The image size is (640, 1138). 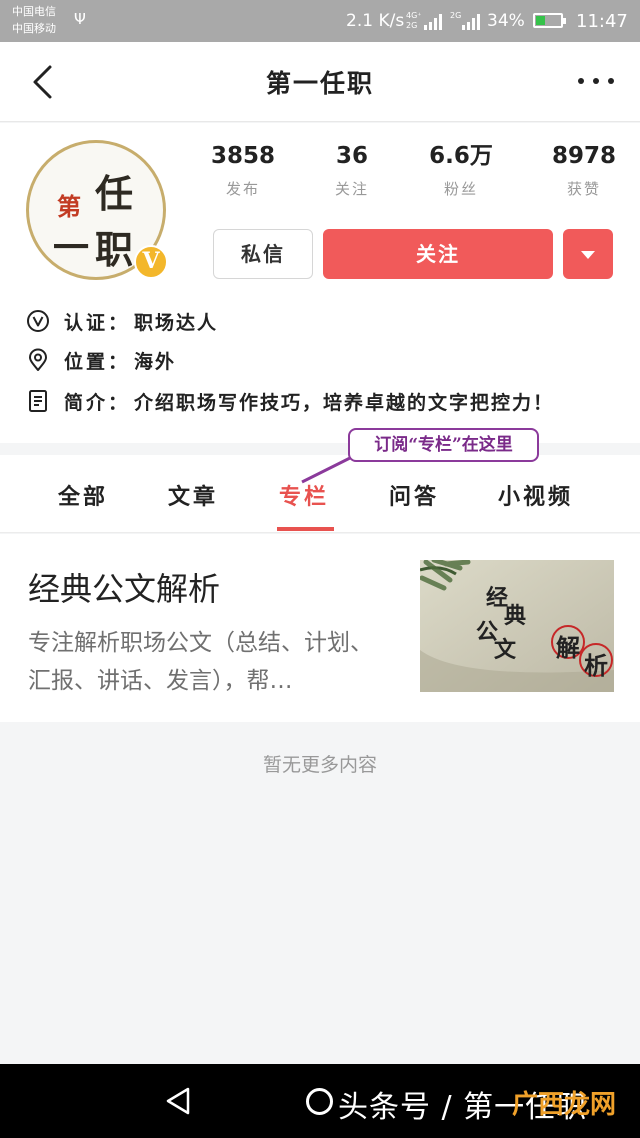 What do you see at coordinates (456, 15) in the screenshot?
I see `network-type-2: 2G` at bounding box center [456, 15].